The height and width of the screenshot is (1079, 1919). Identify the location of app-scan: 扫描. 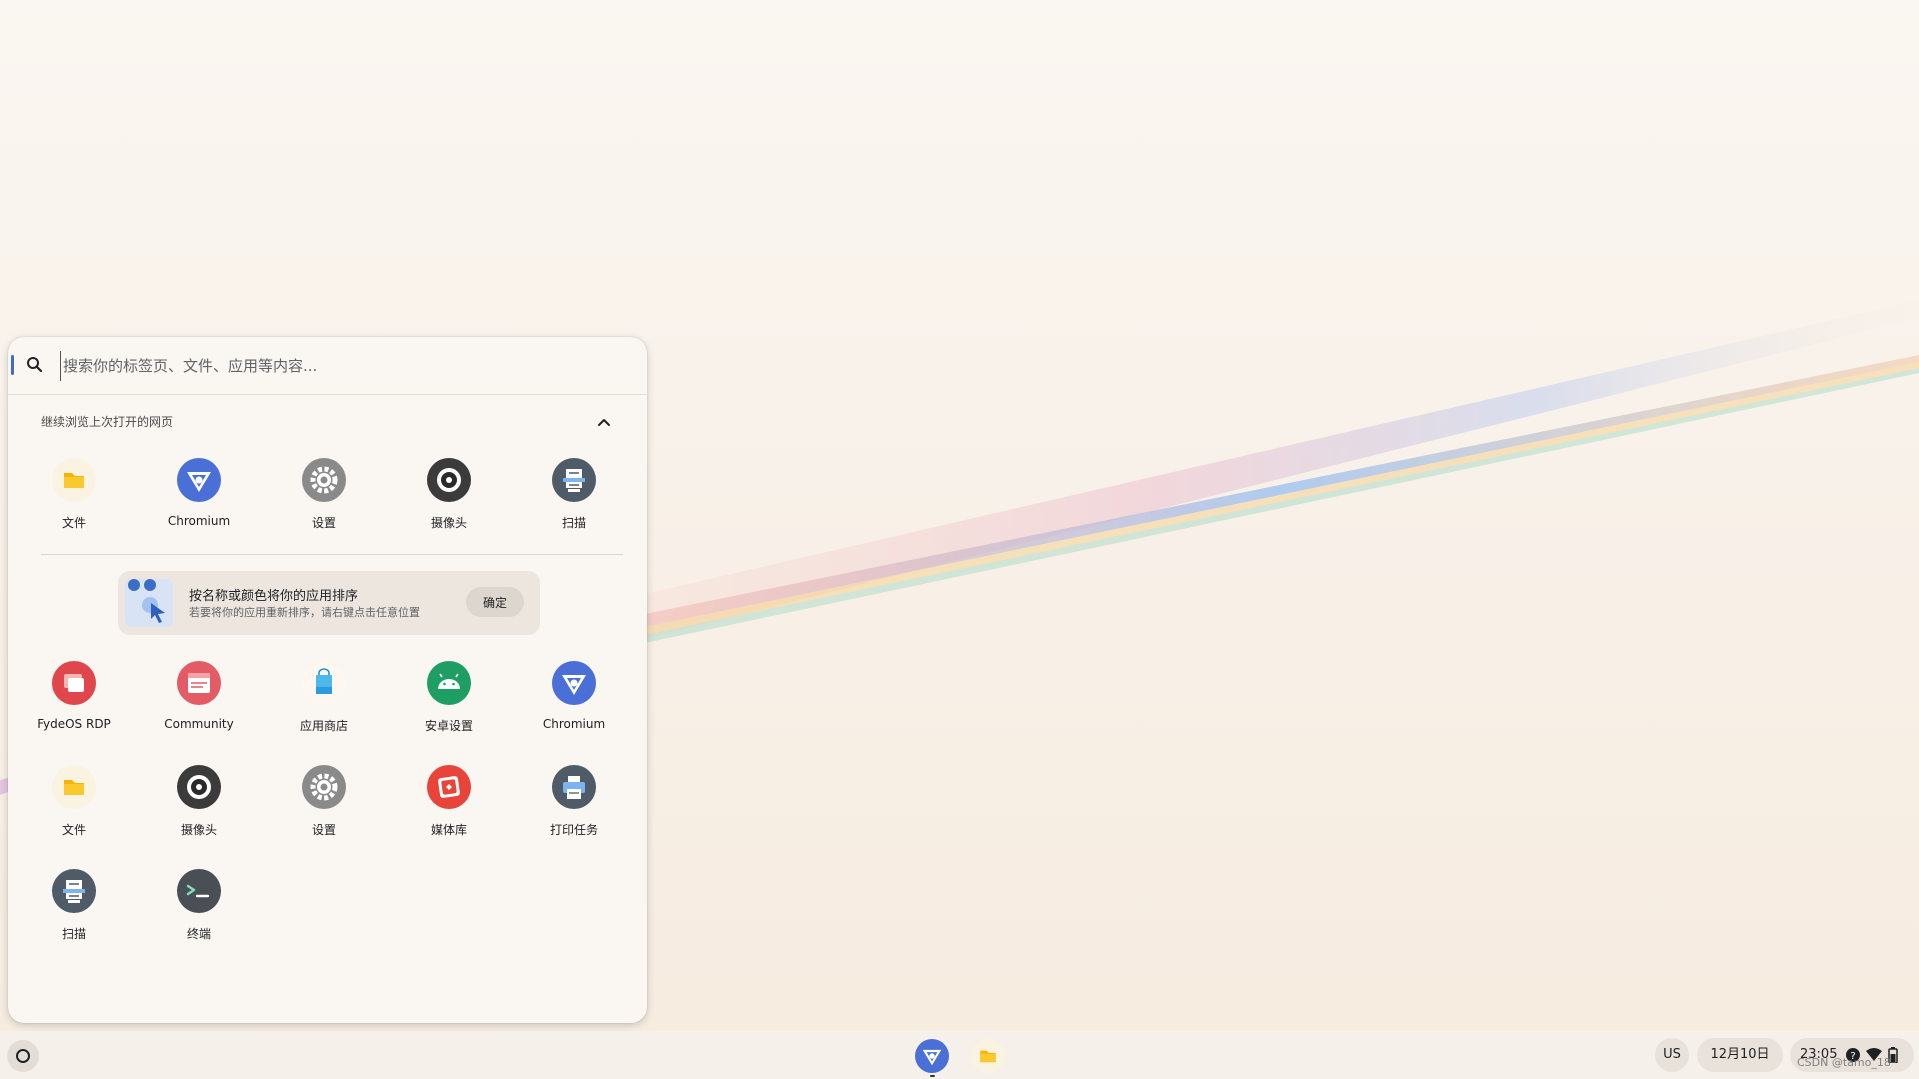
(74, 909).